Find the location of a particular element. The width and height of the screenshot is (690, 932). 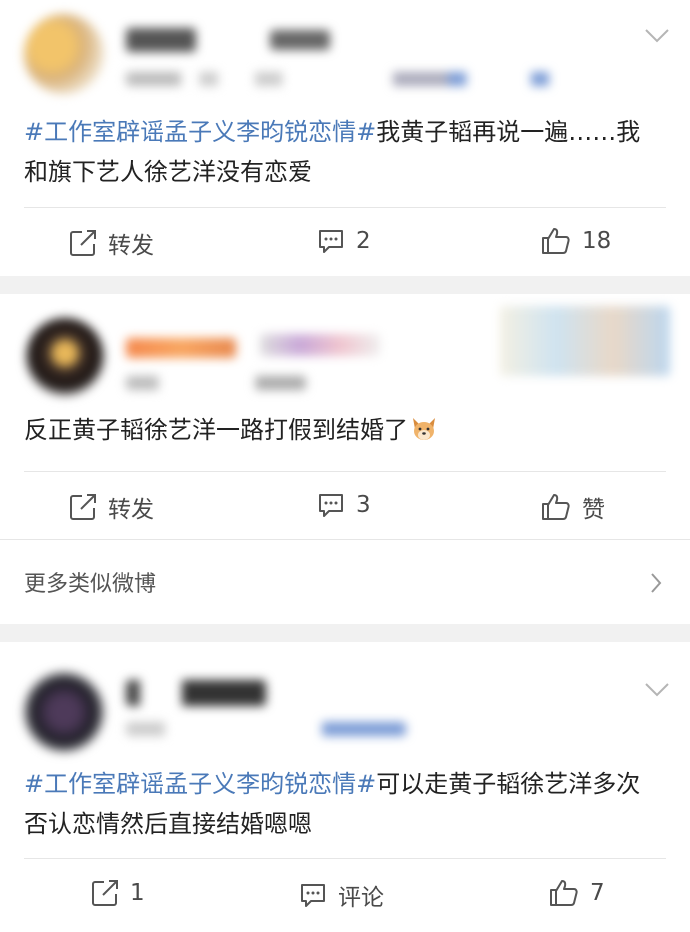

like-label: 赞 is located at coordinates (593, 510).